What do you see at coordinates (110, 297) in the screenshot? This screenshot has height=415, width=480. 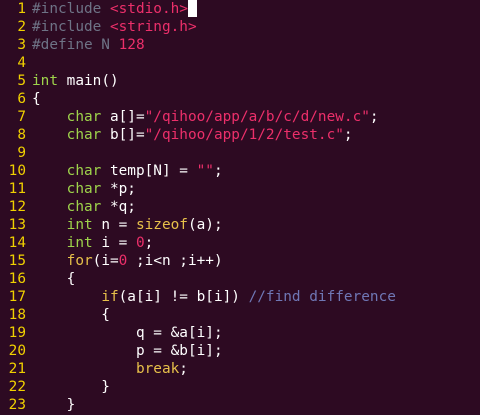 I see `code-token: if` at bounding box center [110, 297].